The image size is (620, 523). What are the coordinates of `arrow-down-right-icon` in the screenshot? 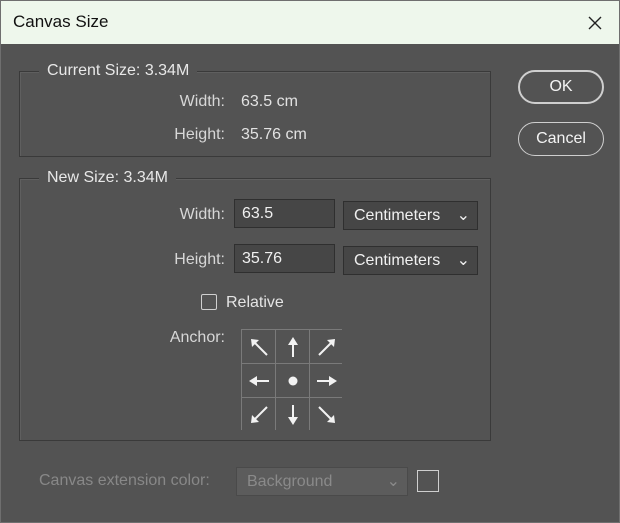 It's located at (326, 414).